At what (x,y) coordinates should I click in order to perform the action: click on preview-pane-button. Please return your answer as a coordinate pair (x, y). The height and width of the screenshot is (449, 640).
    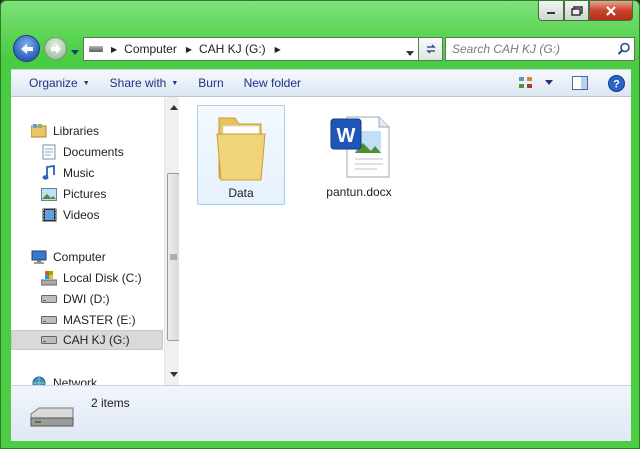
    Looking at the image, I should click on (580, 83).